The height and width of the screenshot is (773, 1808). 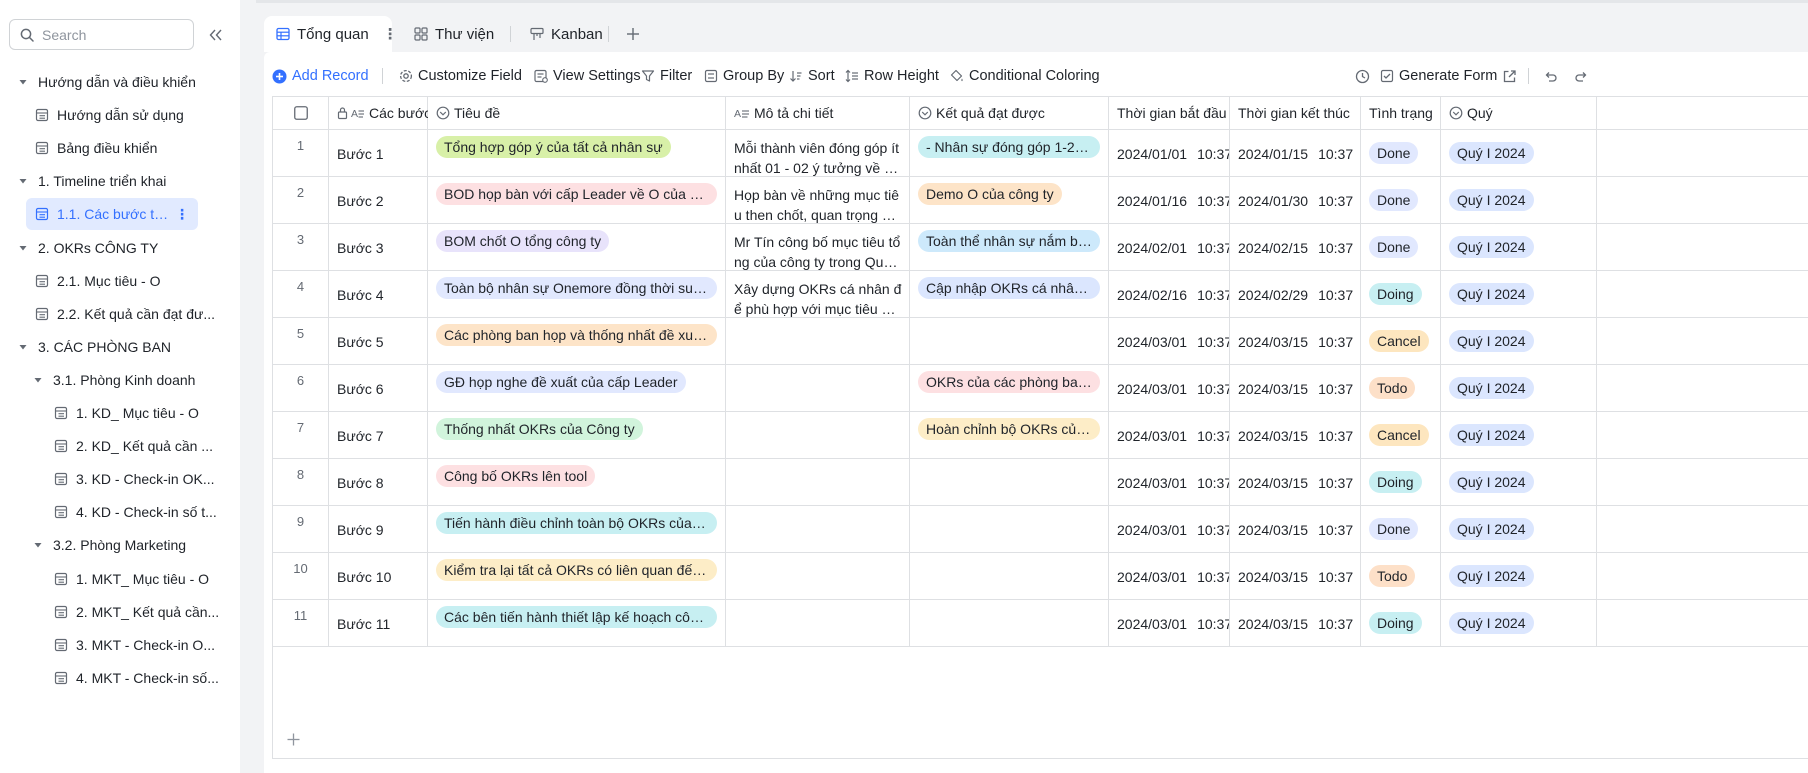 What do you see at coordinates (892, 76) in the screenshot?
I see `row-height-button: Row Height` at bounding box center [892, 76].